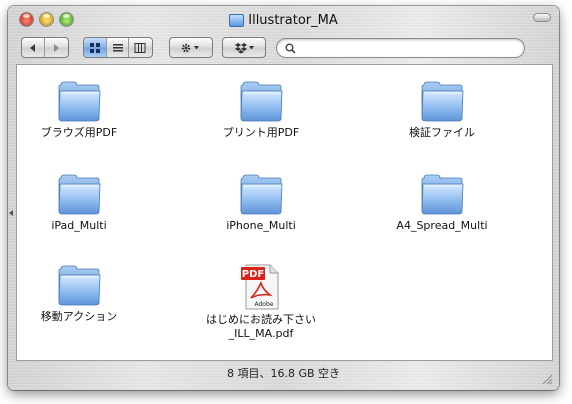 The image size is (572, 404). I want to click on window-title: Illustrator_MA, so click(283, 20).